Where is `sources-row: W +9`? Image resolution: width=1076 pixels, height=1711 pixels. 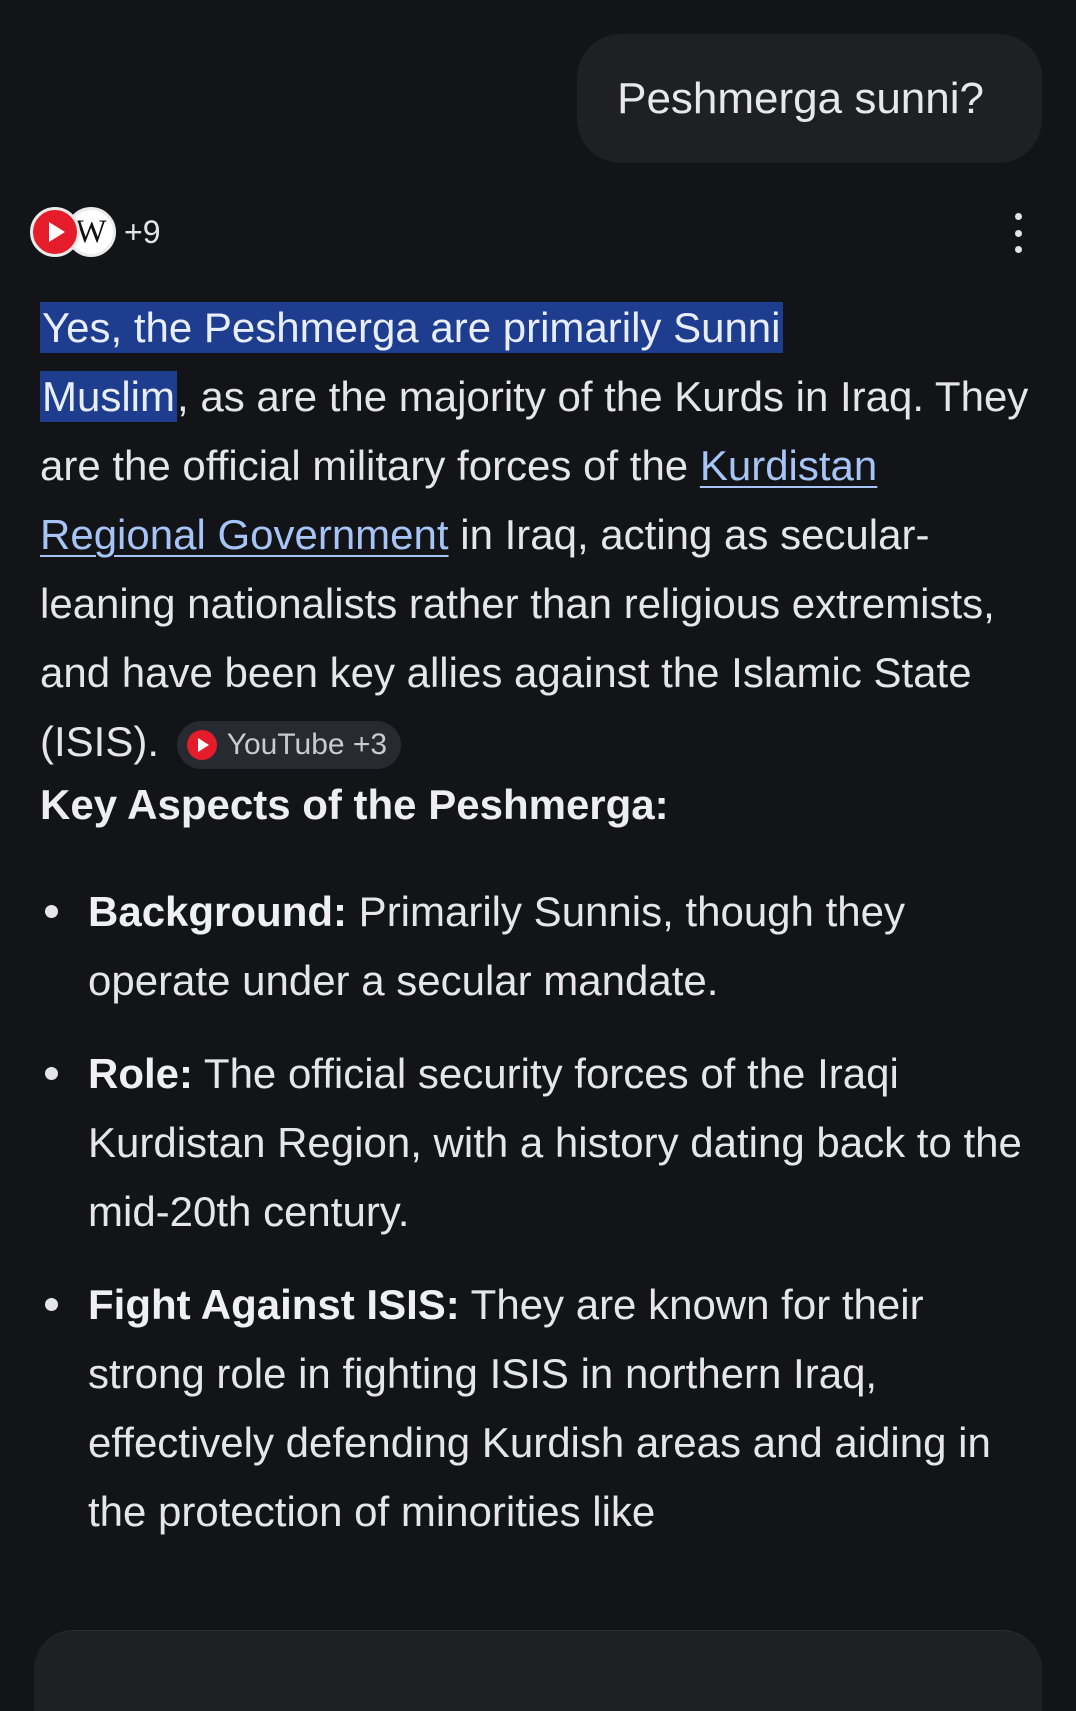 sources-row: W +9 is located at coordinates (95, 232).